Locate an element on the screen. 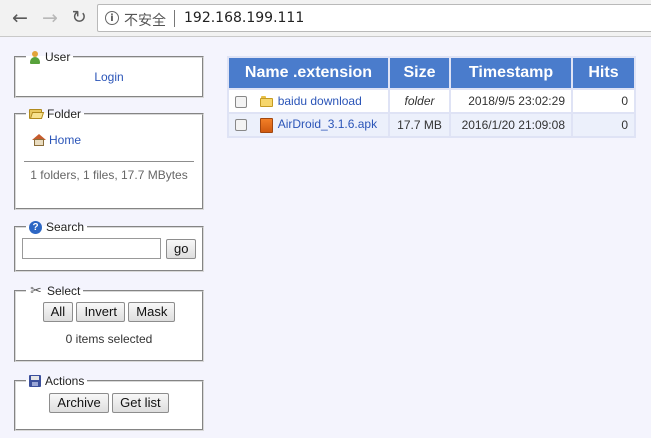  column-header-size: Size is located at coordinates (419, 73).